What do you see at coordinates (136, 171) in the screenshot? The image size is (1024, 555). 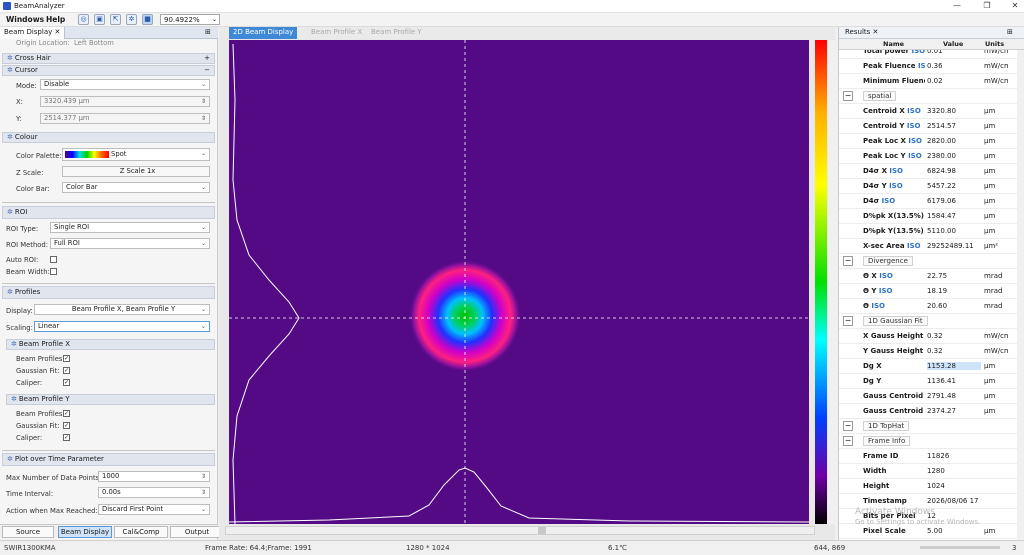 I see `zscale-button: Z Scale 1x` at bounding box center [136, 171].